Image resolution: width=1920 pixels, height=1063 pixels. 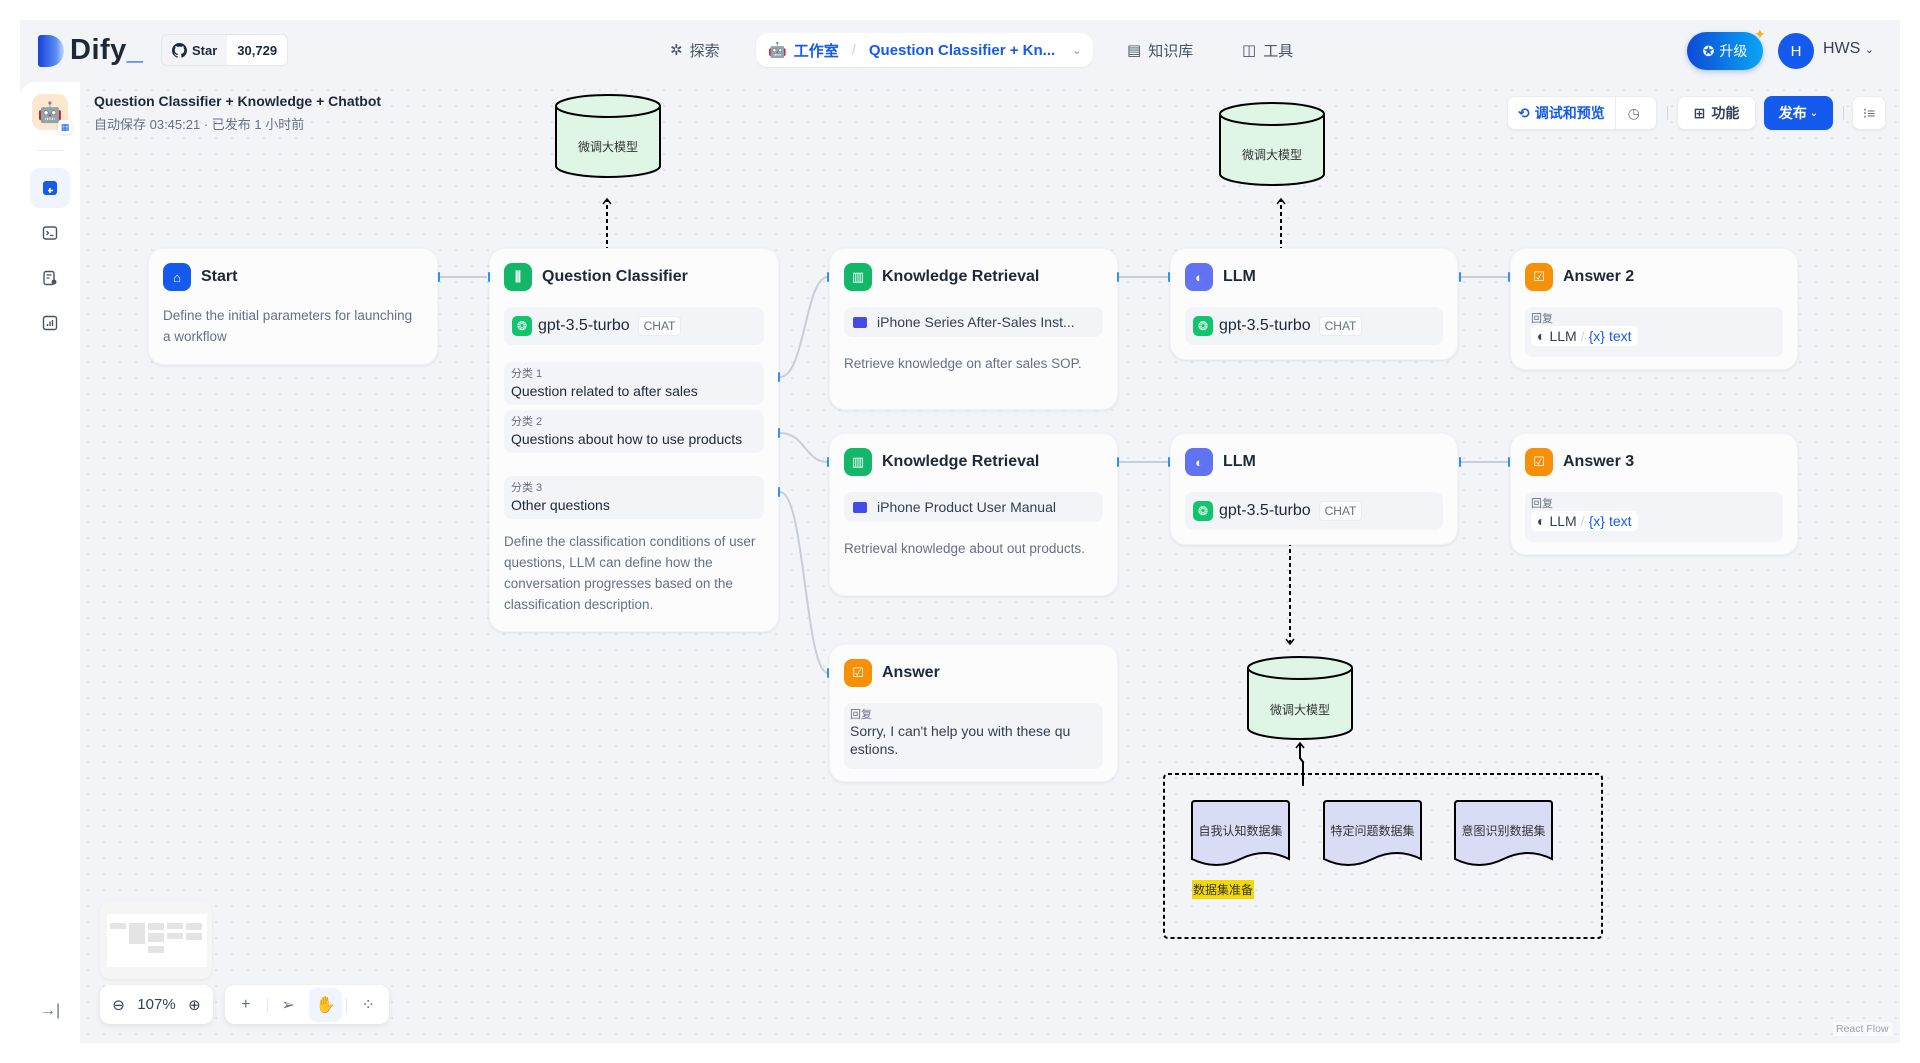 I want to click on add-node-button: +, so click(x=246, y=1005).